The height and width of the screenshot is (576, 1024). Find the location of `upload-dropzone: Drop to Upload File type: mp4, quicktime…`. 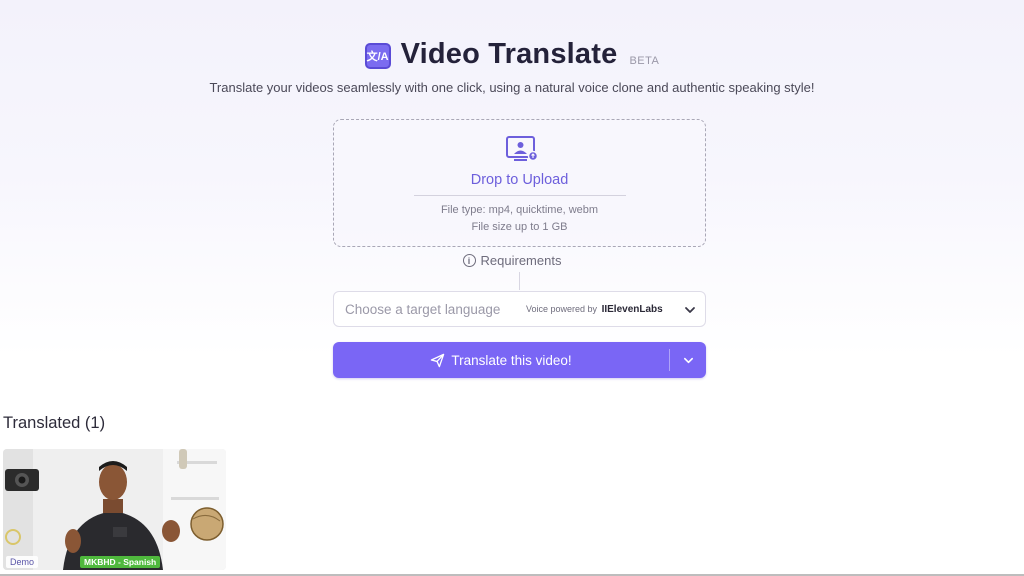

upload-dropzone: Drop to Upload File type: mp4, quicktime… is located at coordinates (519, 183).